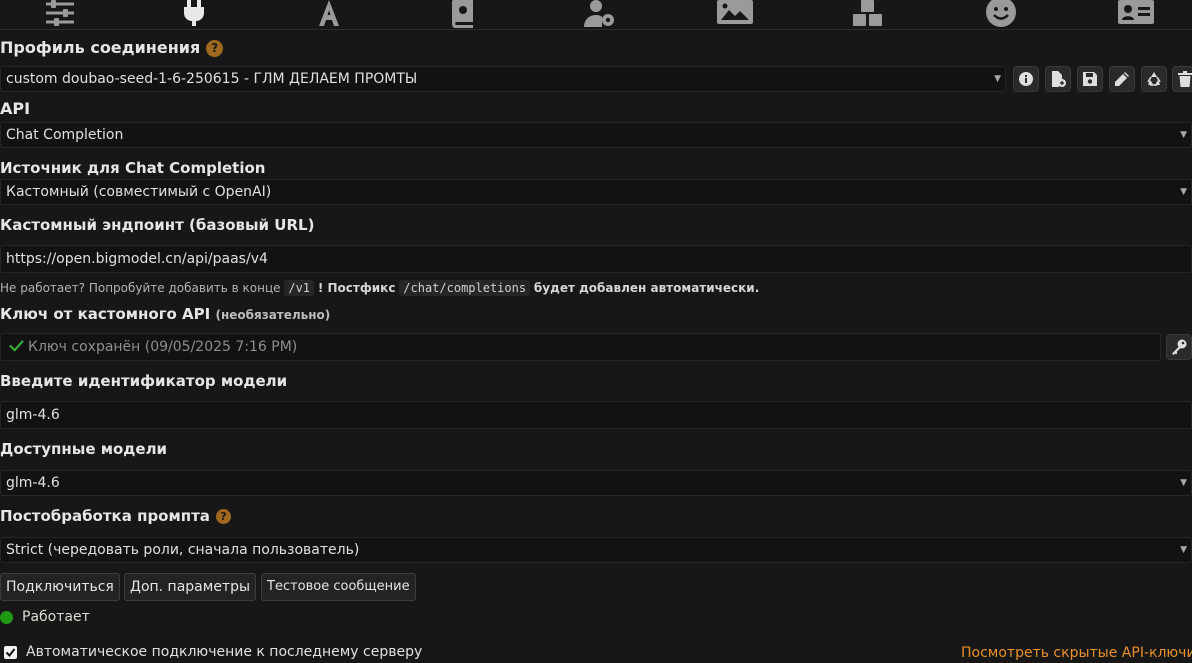  What do you see at coordinates (465, 288) in the screenshot?
I see `hint-code-chat-completions: /chat/completions` at bounding box center [465, 288].